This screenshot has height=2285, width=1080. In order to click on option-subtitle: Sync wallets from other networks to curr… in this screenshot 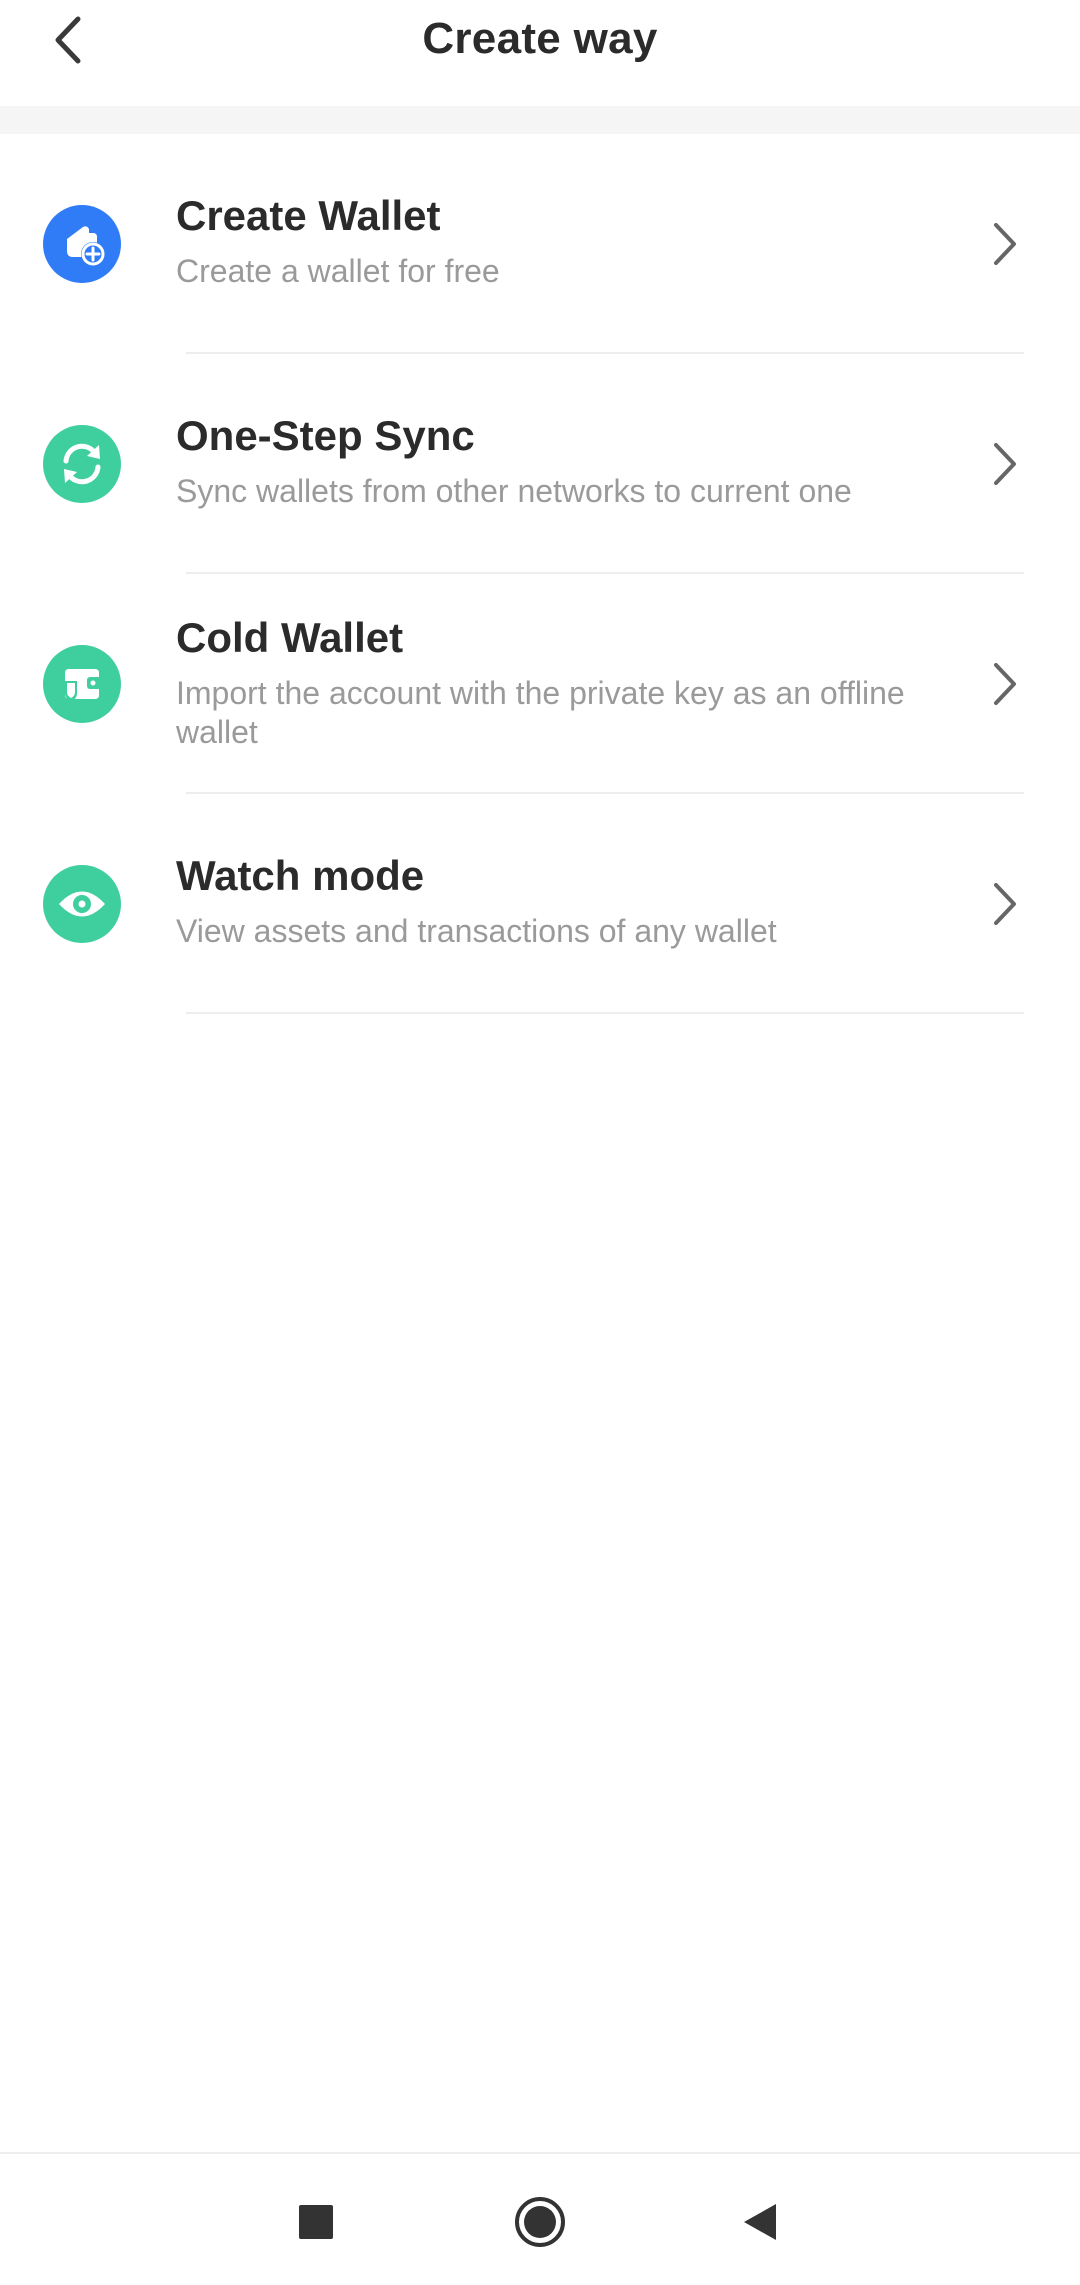, I will do `click(514, 491)`.